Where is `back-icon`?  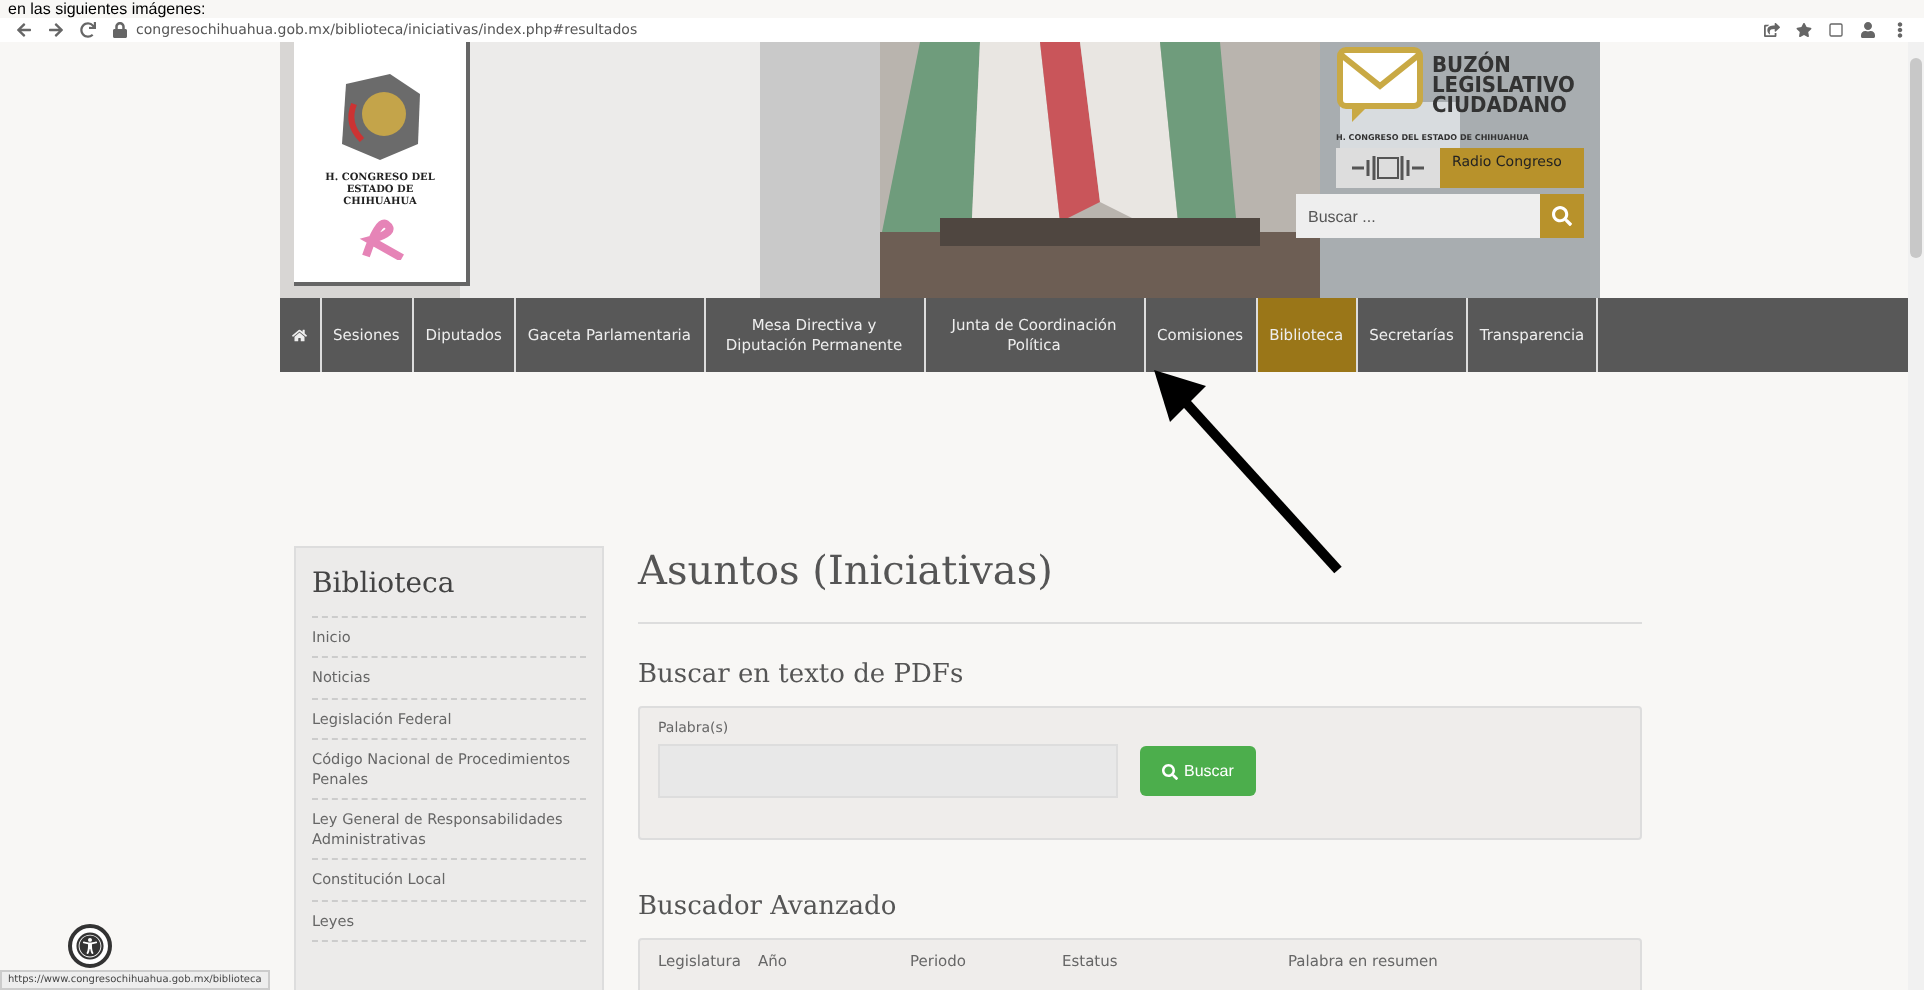 back-icon is located at coordinates (24, 30).